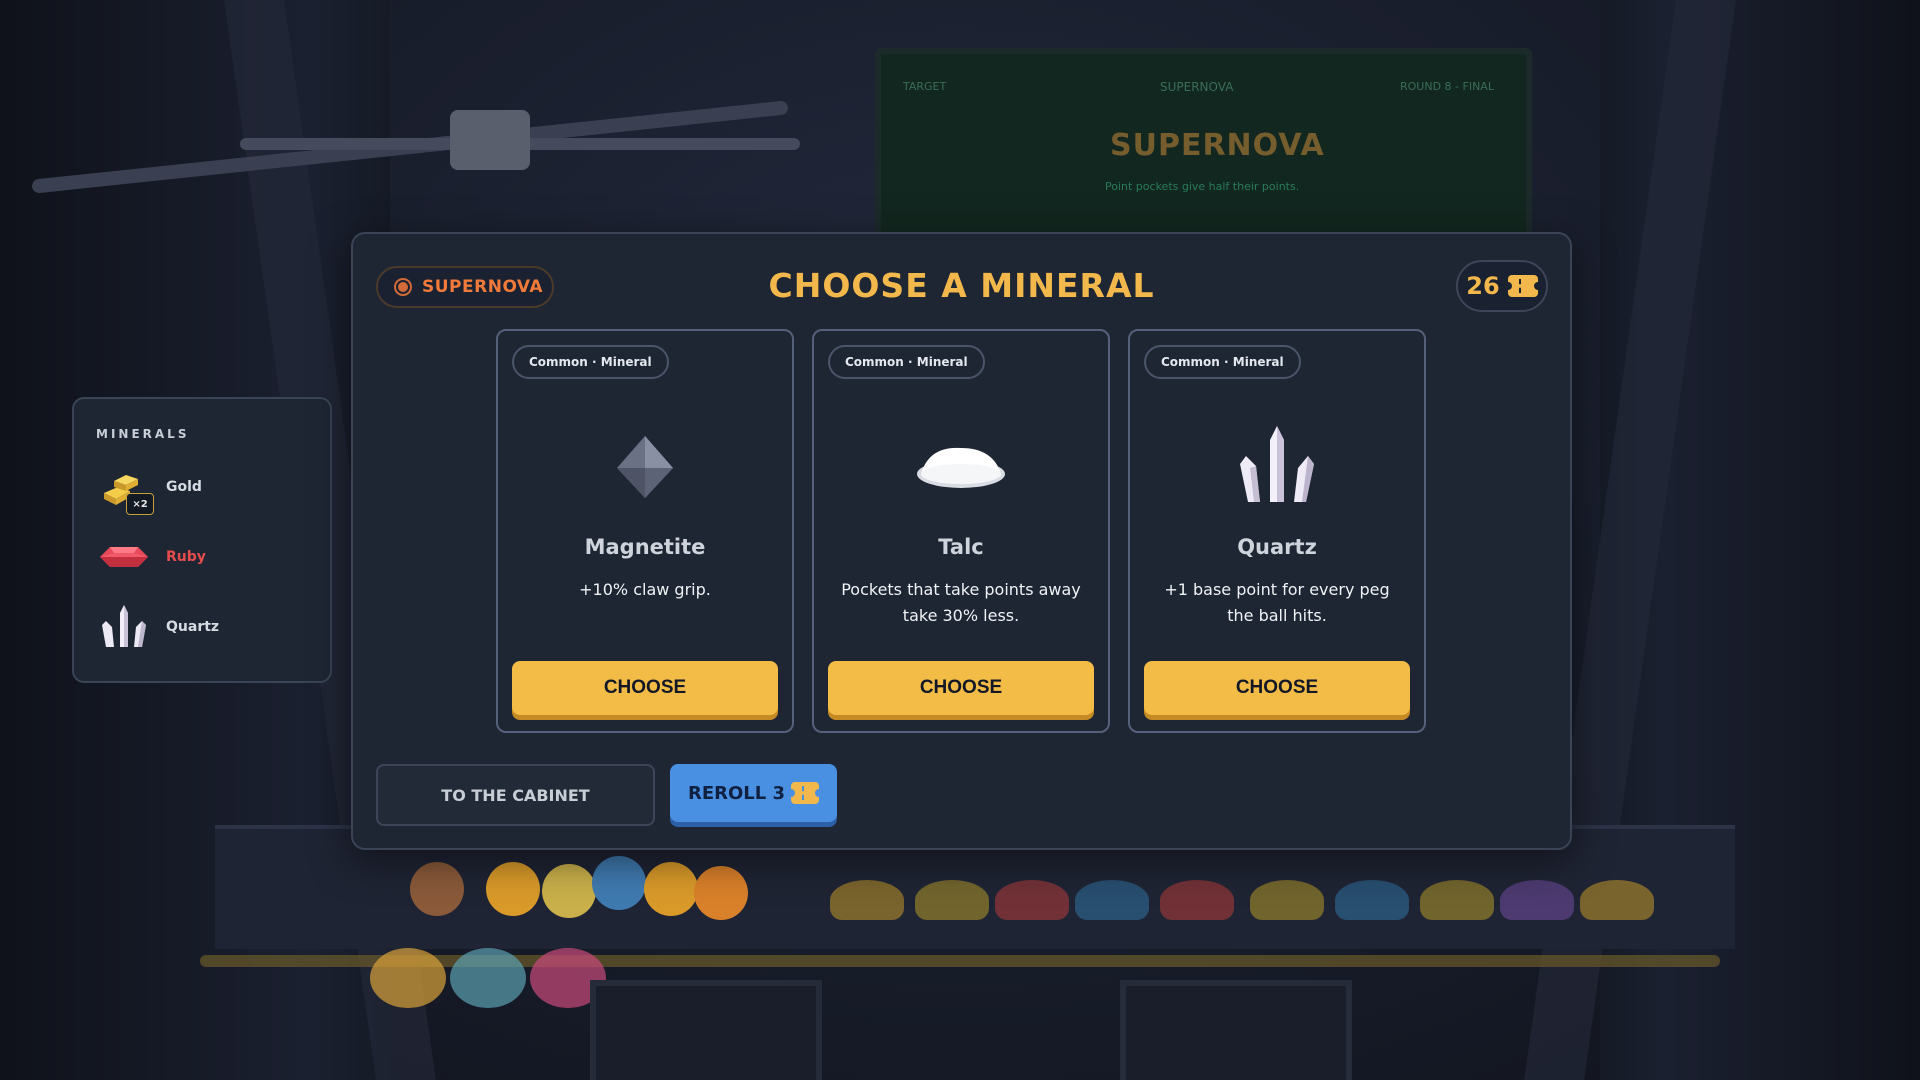  Describe the element at coordinates (206, 487) in the screenshot. I see `mineral-gold: ×2 Gold` at that location.